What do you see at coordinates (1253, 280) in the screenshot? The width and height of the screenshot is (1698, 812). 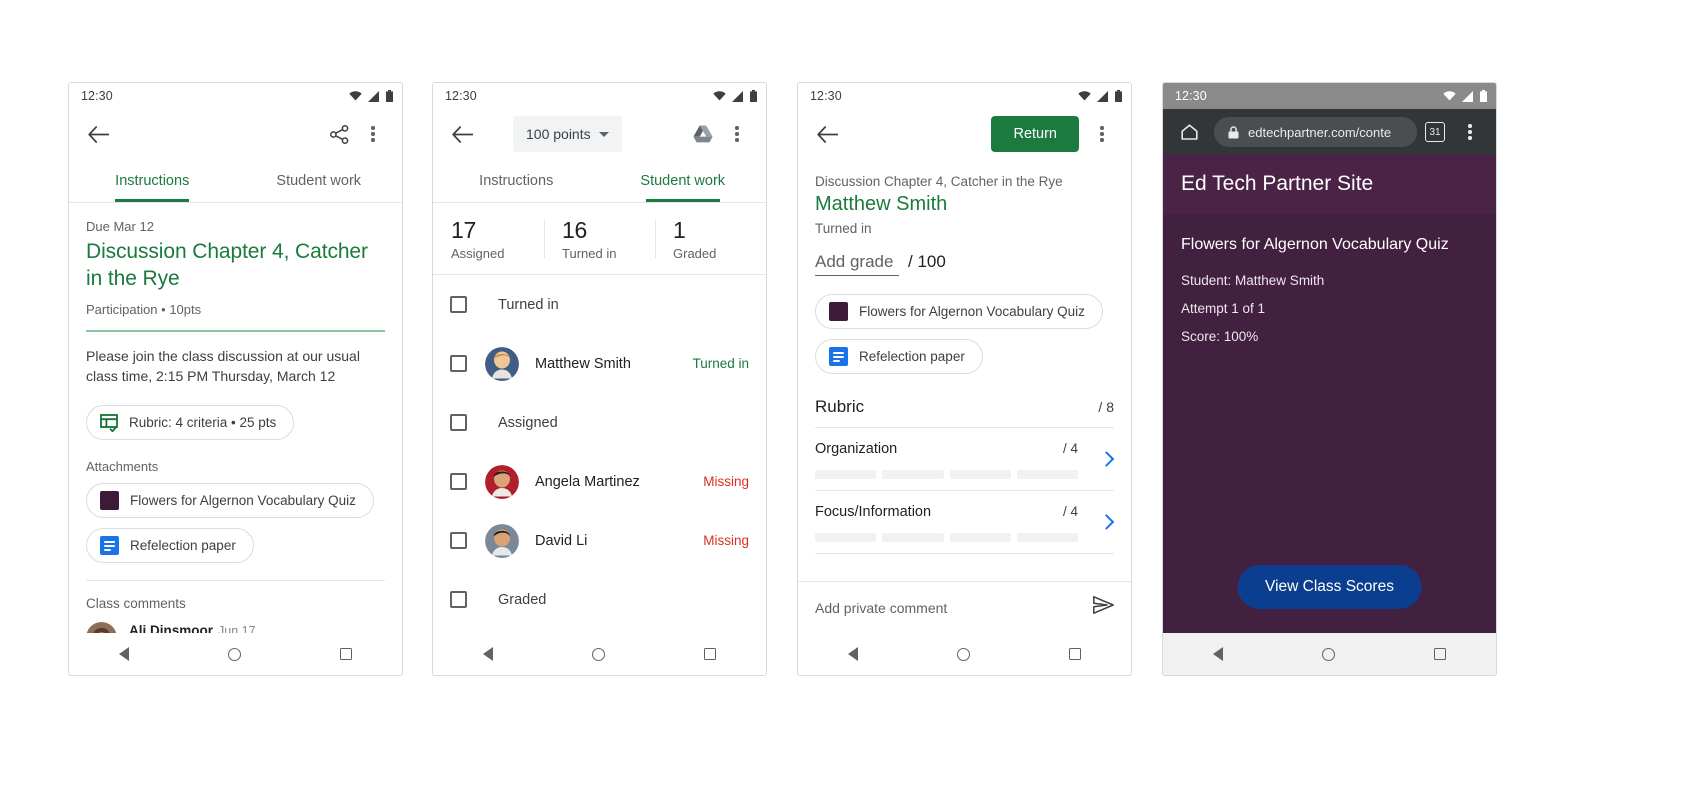 I see `result-student: Student: Matthew Smith` at bounding box center [1253, 280].